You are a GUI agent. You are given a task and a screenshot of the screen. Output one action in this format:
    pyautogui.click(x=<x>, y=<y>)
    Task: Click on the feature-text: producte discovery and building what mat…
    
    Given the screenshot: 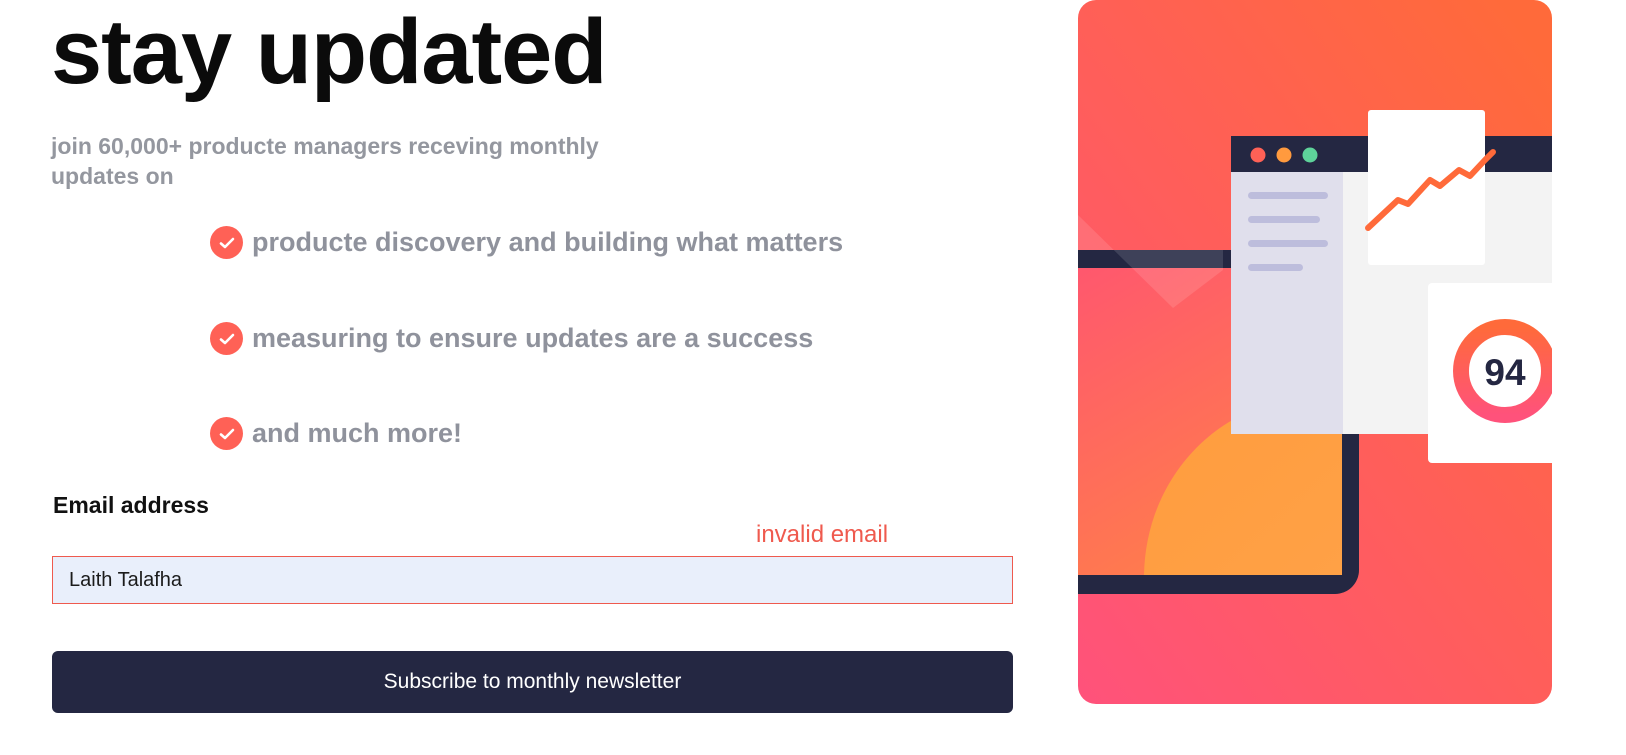 What is the action you would take?
    pyautogui.click(x=548, y=242)
    